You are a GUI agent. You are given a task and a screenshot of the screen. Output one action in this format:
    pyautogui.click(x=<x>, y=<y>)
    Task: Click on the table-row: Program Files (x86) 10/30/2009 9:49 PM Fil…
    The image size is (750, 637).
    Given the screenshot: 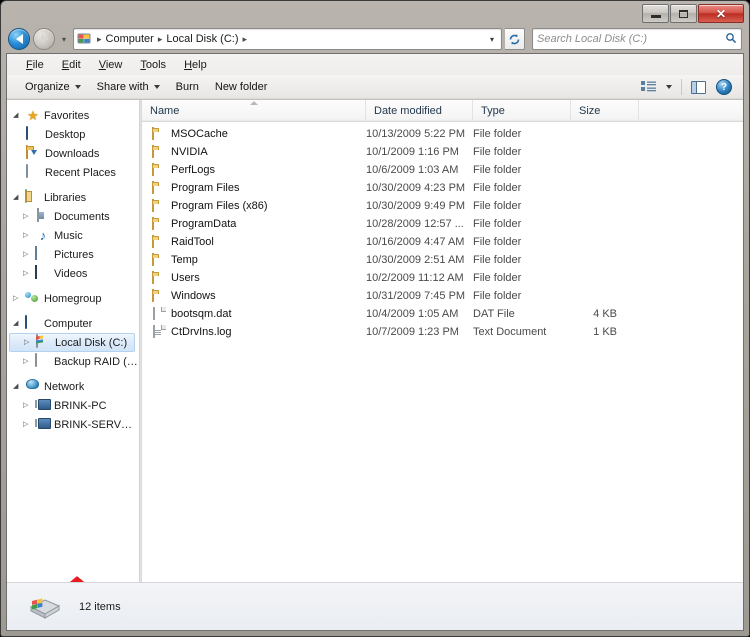 What is the action you would take?
    pyautogui.click(x=442, y=206)
    